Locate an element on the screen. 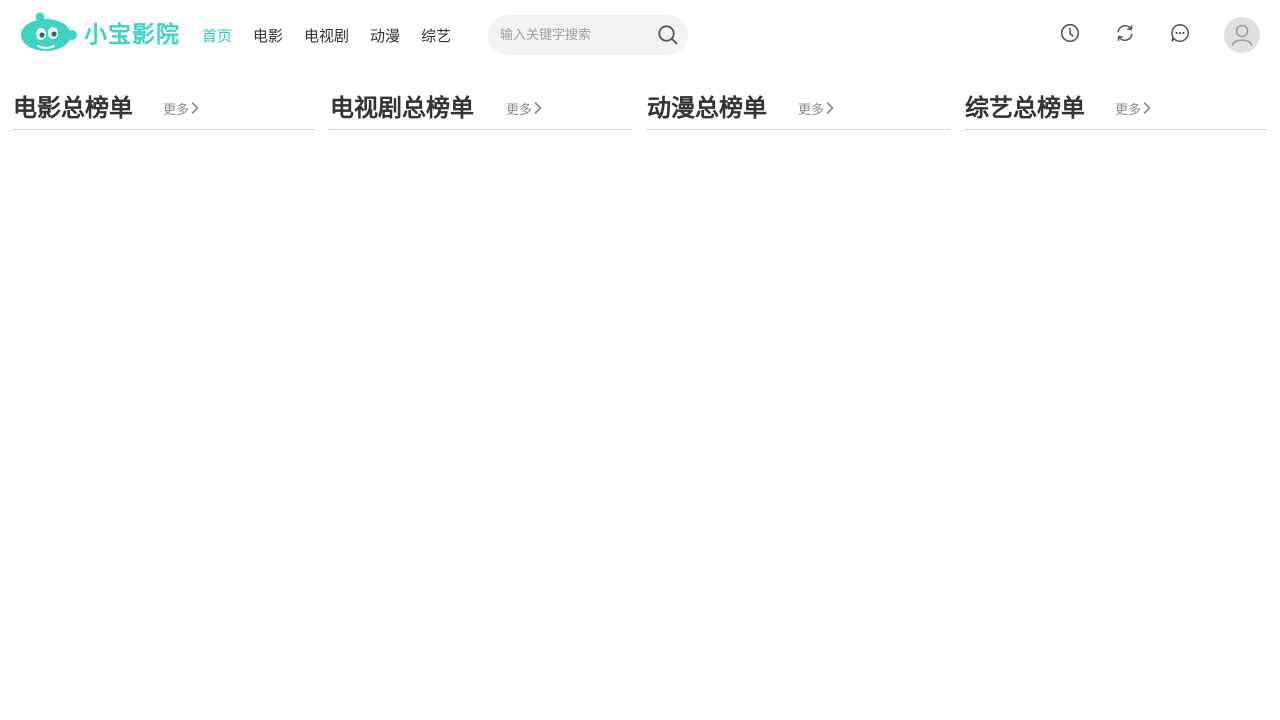 Image resolution: width=1280 pixels, height=720 pixels. refresh-icon is located at coordinates (1125, 33).